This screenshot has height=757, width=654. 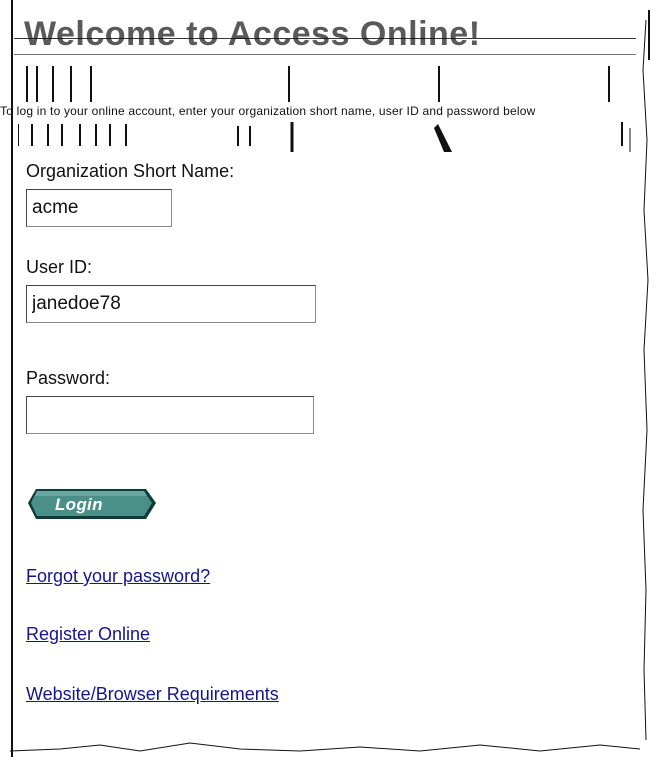 What do you see at coordinates (88, 634) in the screenshot?
I see `register-online-link: Register Online` at bounding box center [88, 634].